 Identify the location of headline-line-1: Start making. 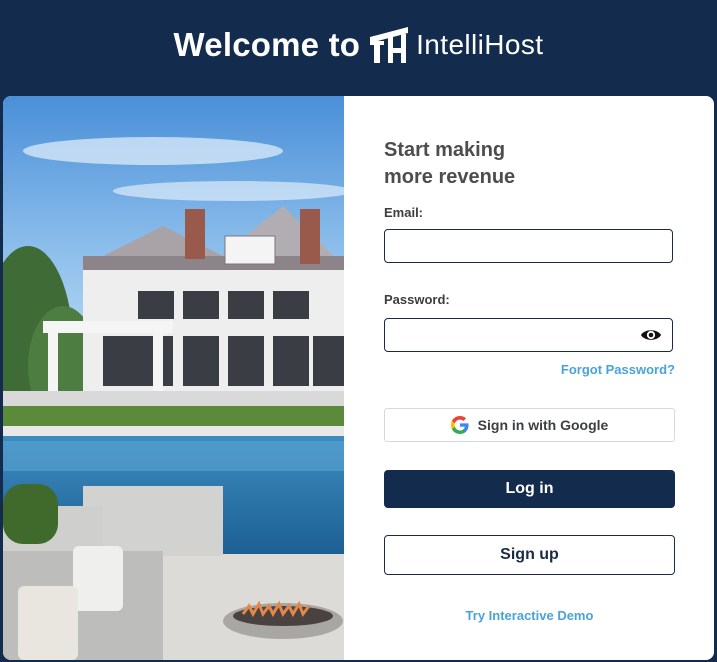
(445, 150).